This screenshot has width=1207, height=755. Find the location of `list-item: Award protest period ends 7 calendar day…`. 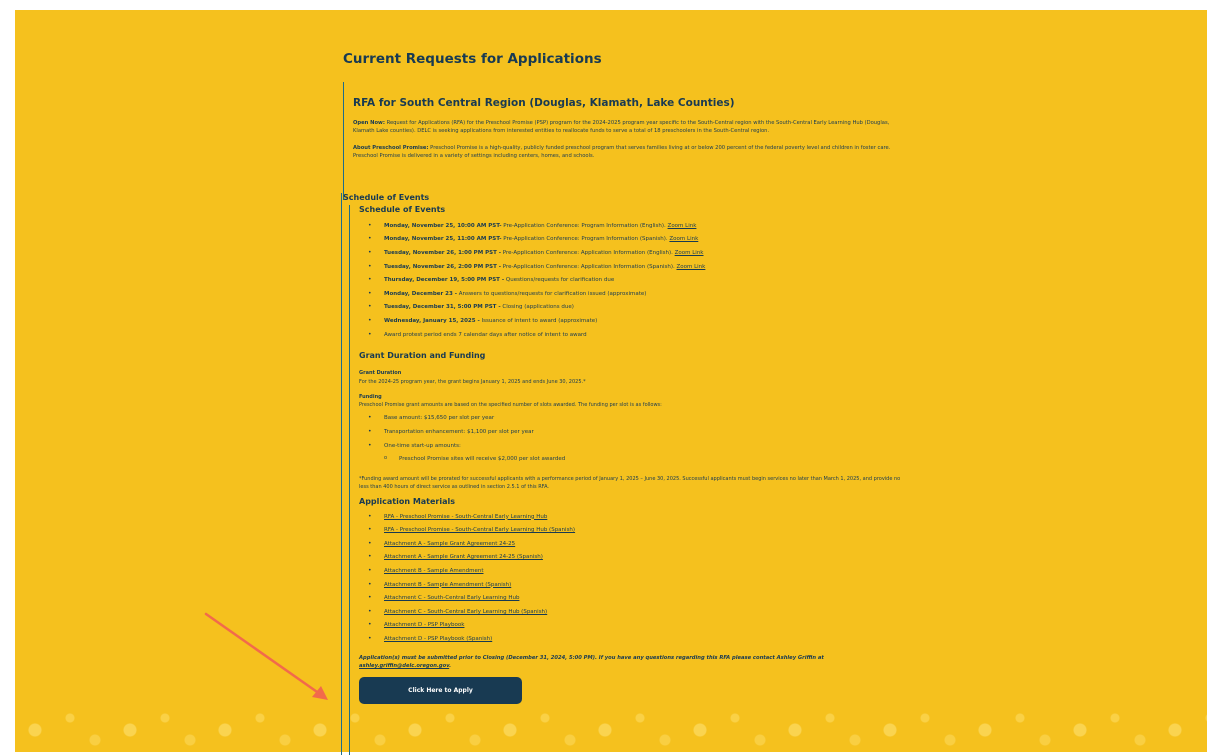

list-item: Award protest period ends 7 calendar day… is located at coordinates (631, 338).